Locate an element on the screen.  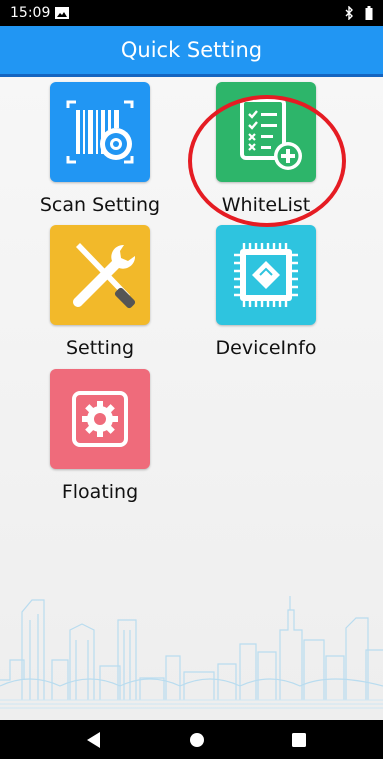
gear-icon is located at coordinates (100, 419).